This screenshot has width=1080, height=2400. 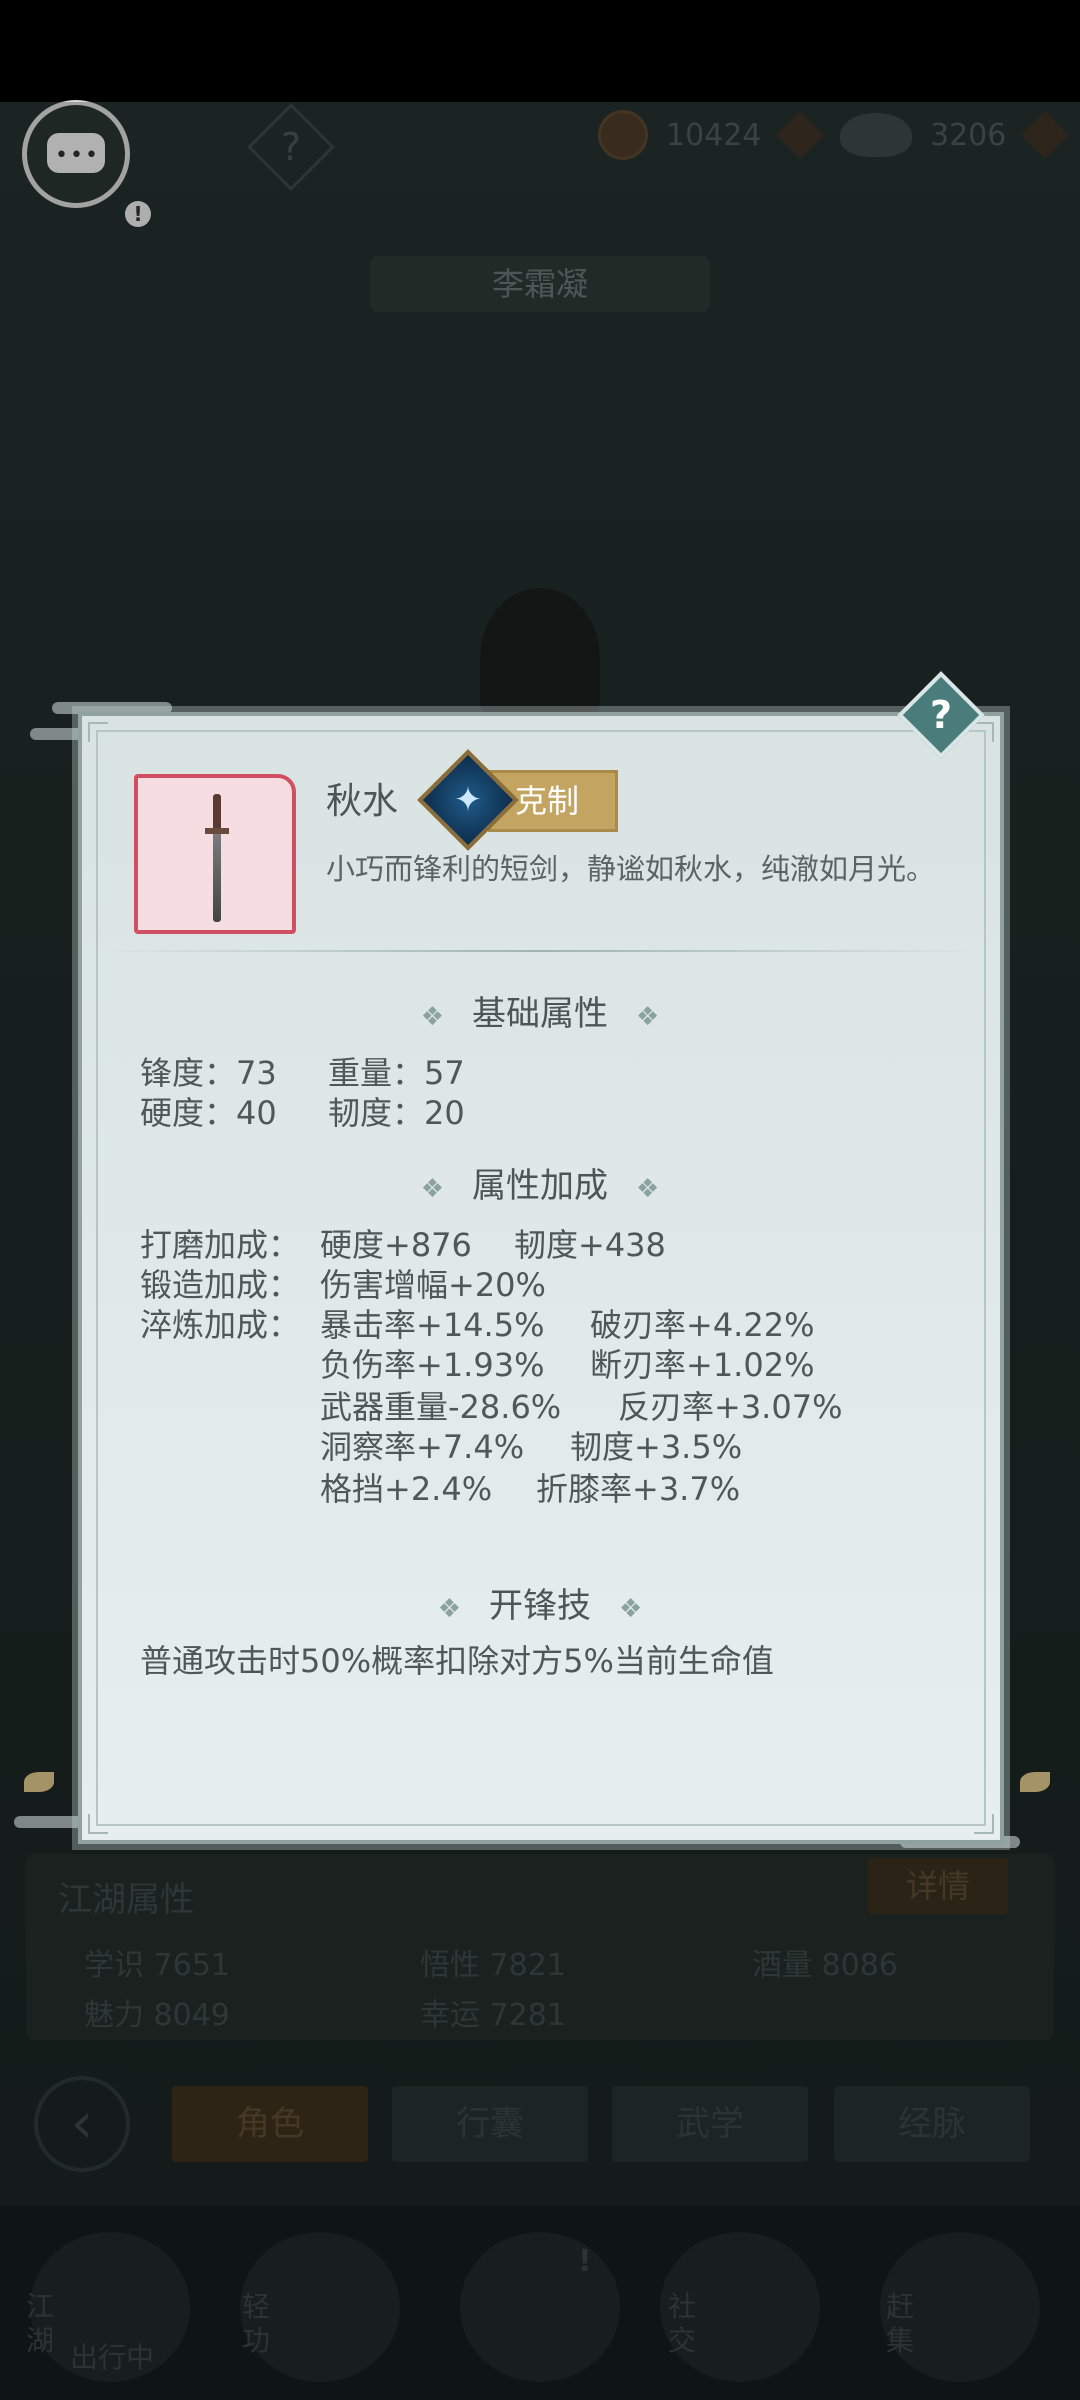 I want to click on temper-bonus-label: 淬炼加成：, so click(x=220, y=1325).